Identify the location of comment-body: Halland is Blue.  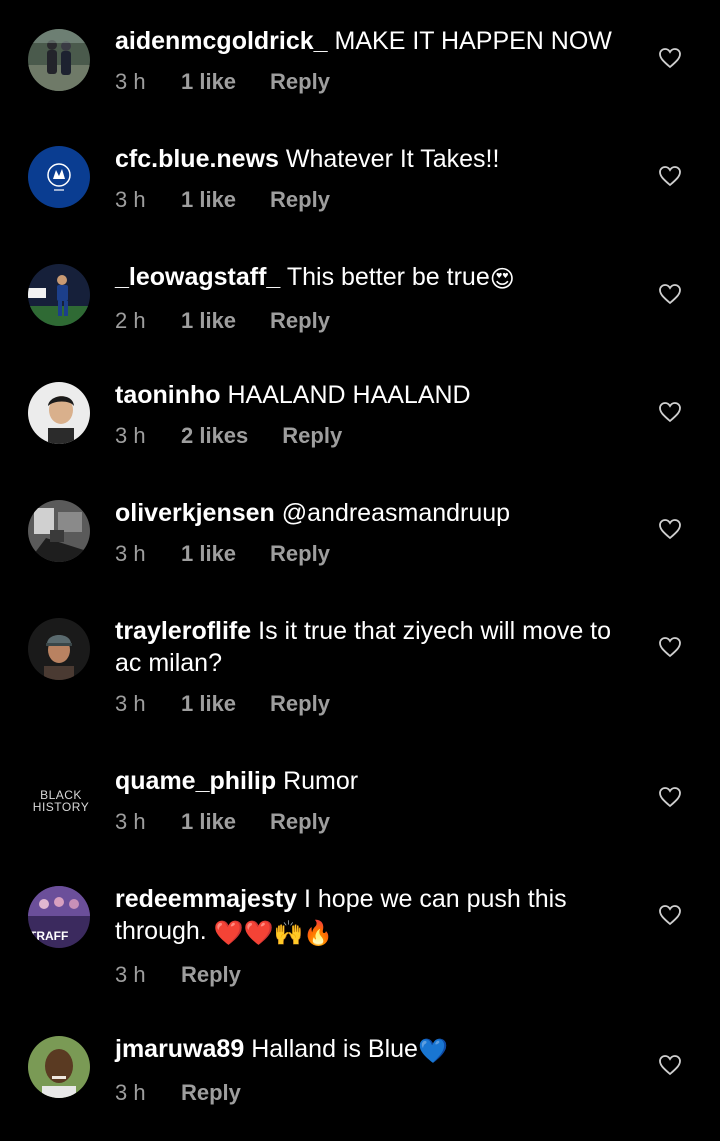
(334, 1049).